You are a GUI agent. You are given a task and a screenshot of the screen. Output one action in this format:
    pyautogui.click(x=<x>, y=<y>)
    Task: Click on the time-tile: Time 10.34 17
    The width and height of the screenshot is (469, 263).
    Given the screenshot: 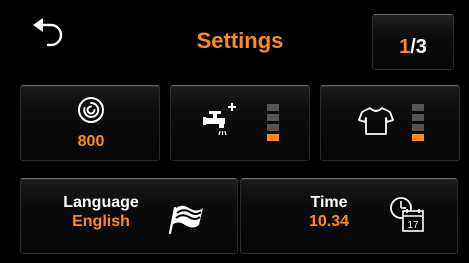 What is the action you would take?
    pyautogui.click(x=349, y=216)
    